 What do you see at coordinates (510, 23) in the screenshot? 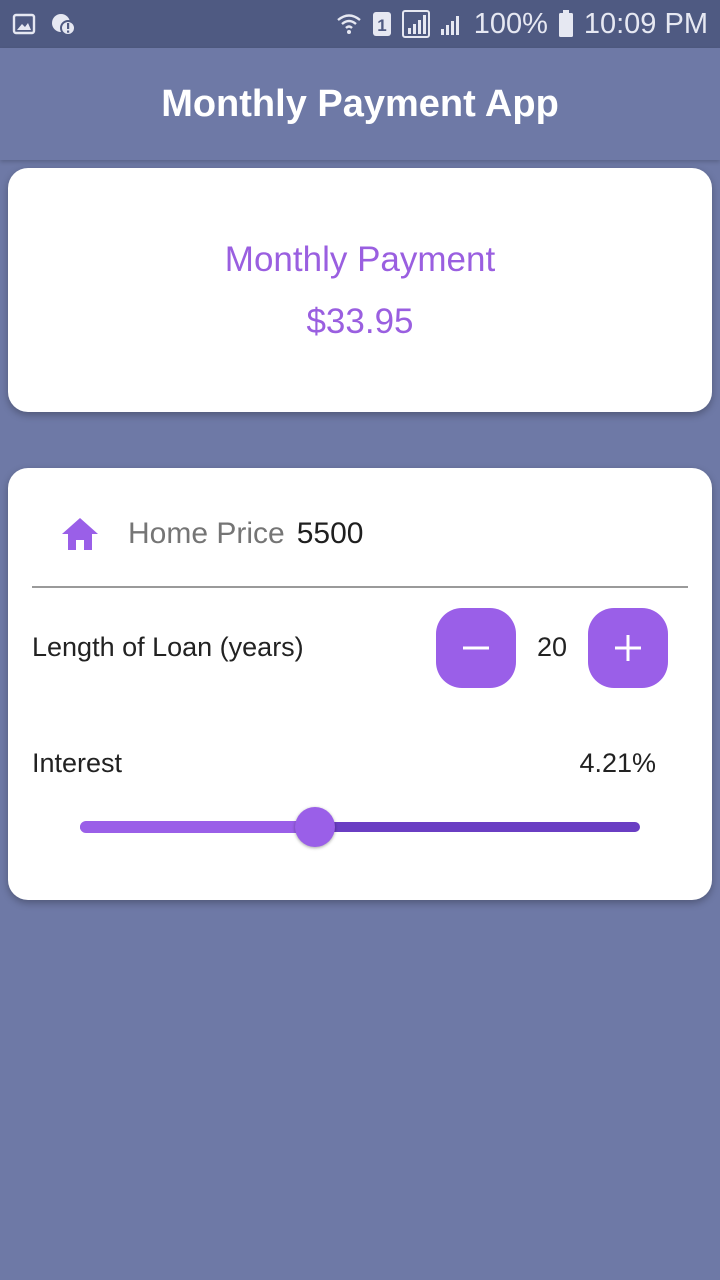
I see `battery-percent: 100%` at bounding box center [510, 23].